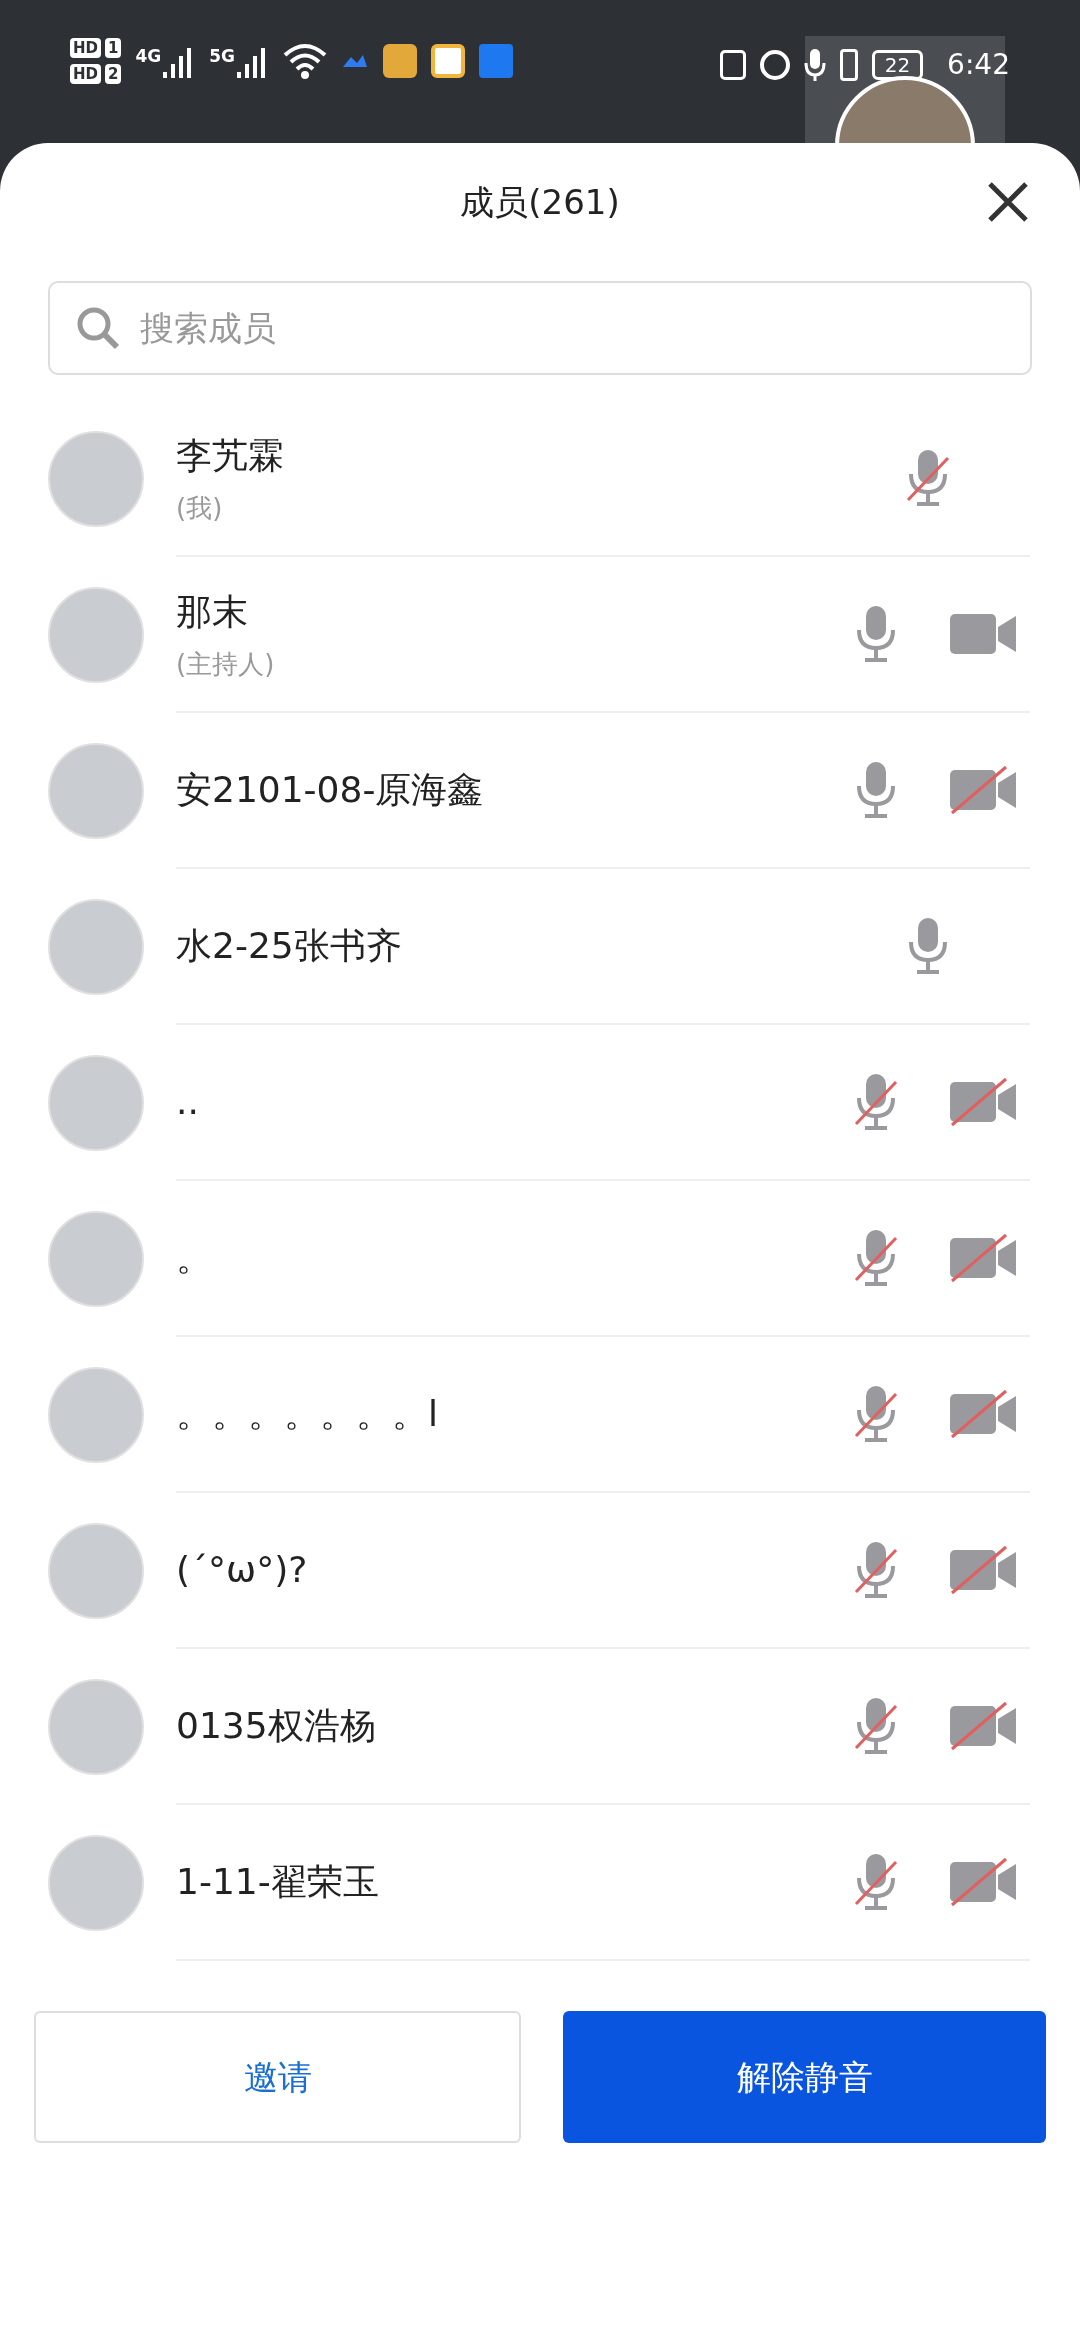  Describe the element at coordinates (200, 508) in the screenshot. I see `member-role: (我)` at that location.